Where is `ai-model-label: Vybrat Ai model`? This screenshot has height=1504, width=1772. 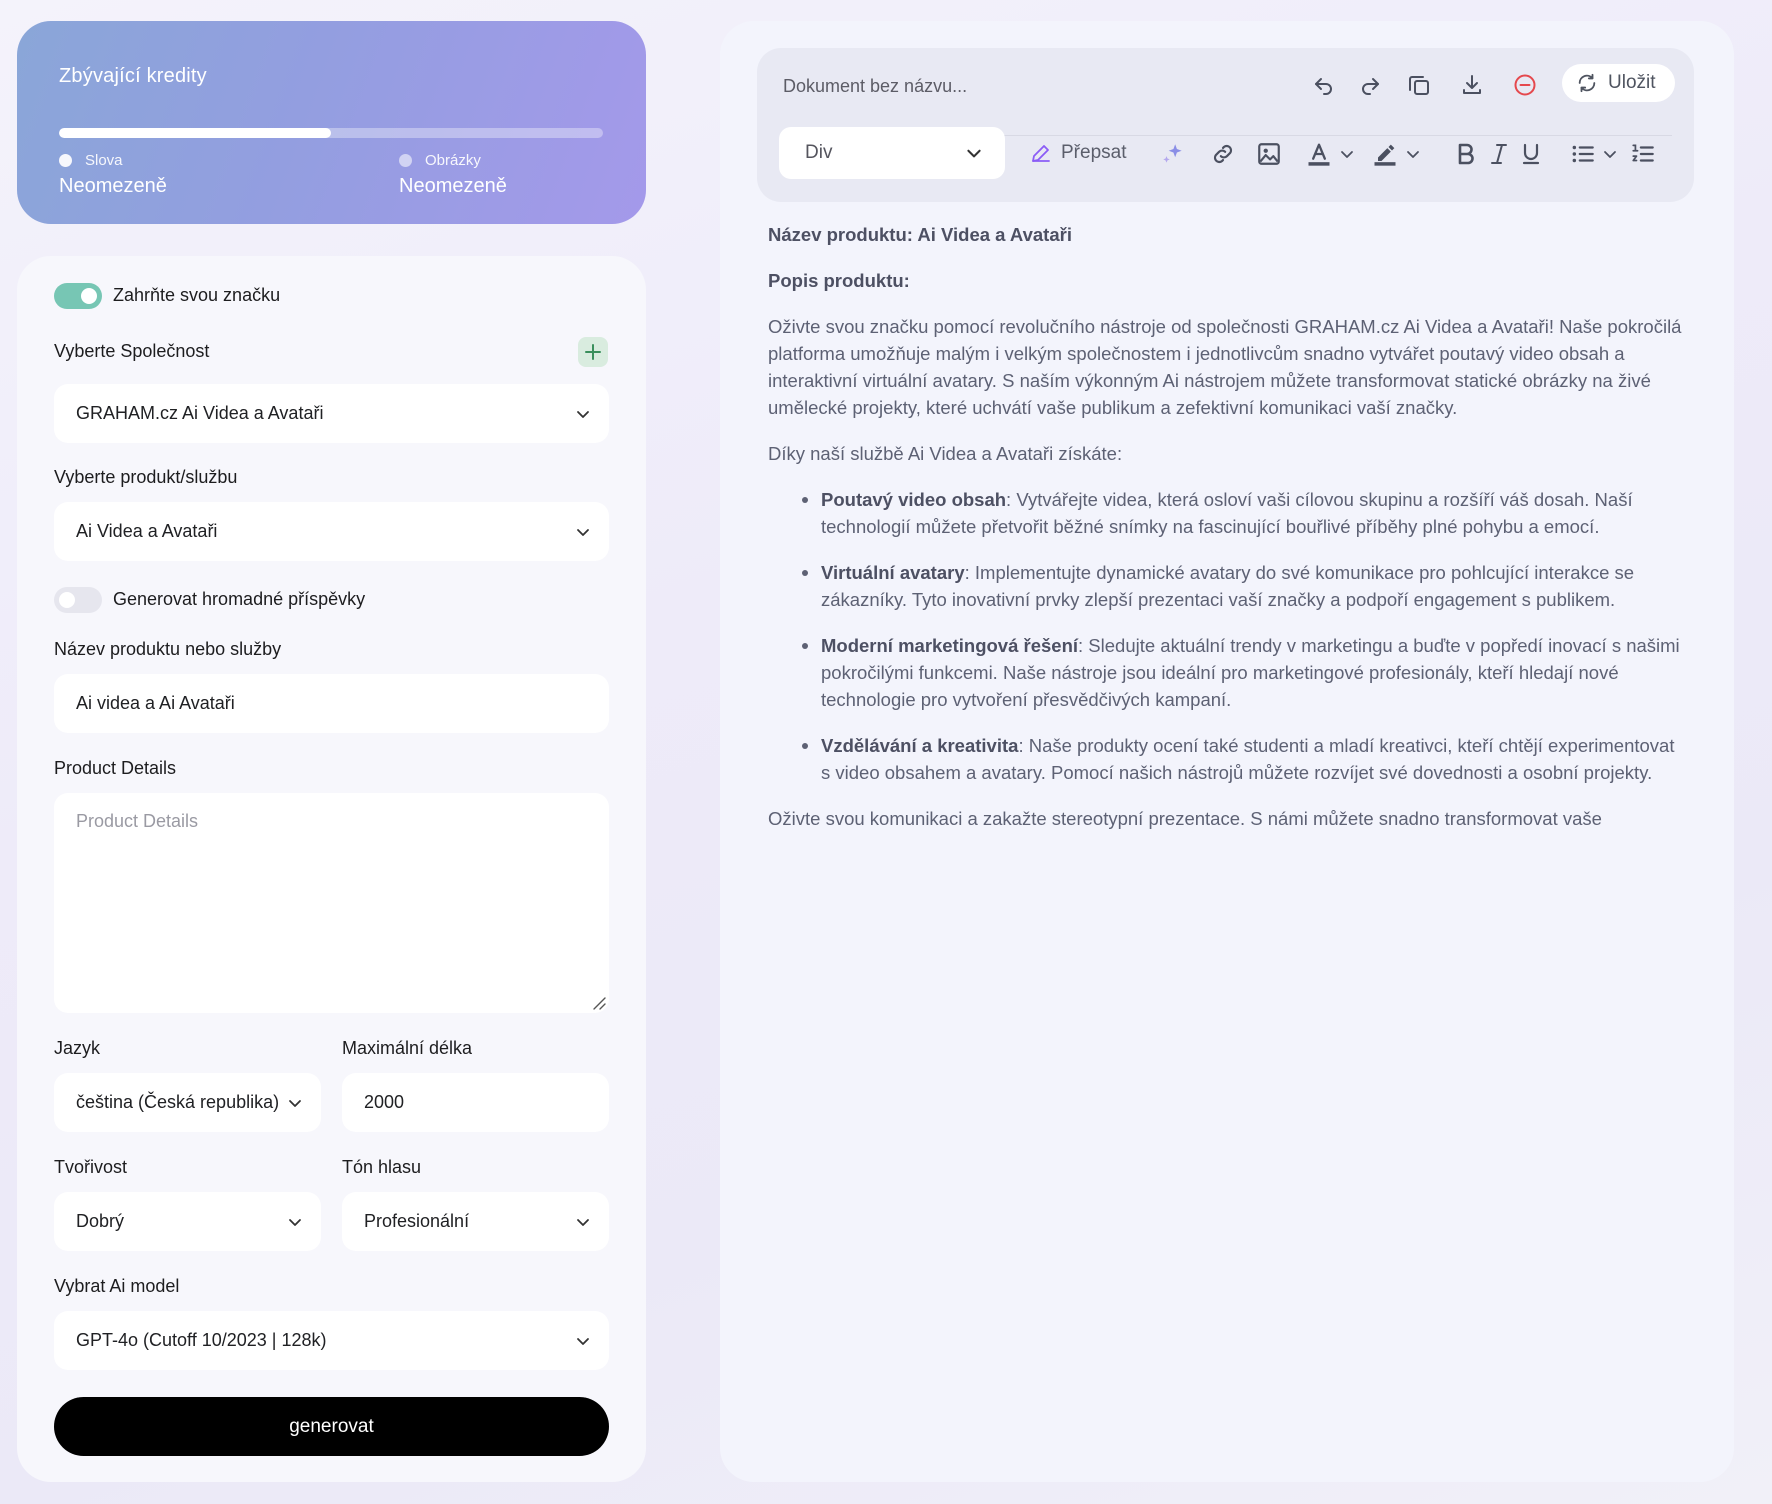 ai-model-label: Vybrat Ai model is located at coordinates (117, 1286).